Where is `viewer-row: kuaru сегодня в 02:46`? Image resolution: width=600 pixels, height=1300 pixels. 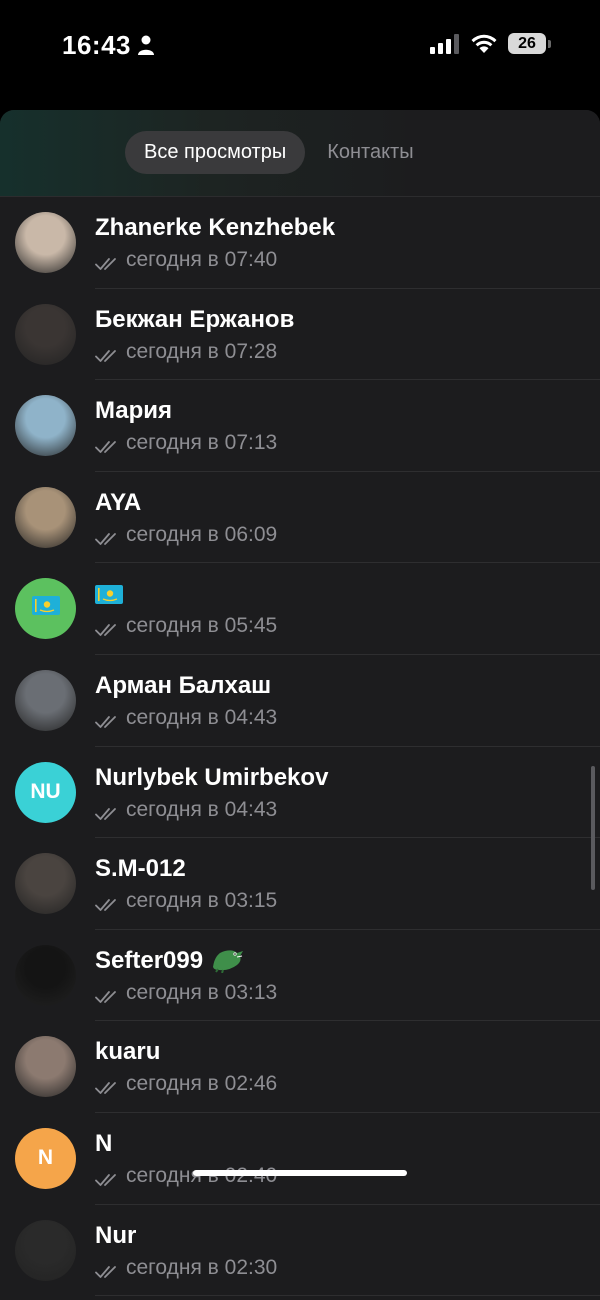
viewer-row: kuaru сегодня в 02:46 is located at coordinates (300, 1067).